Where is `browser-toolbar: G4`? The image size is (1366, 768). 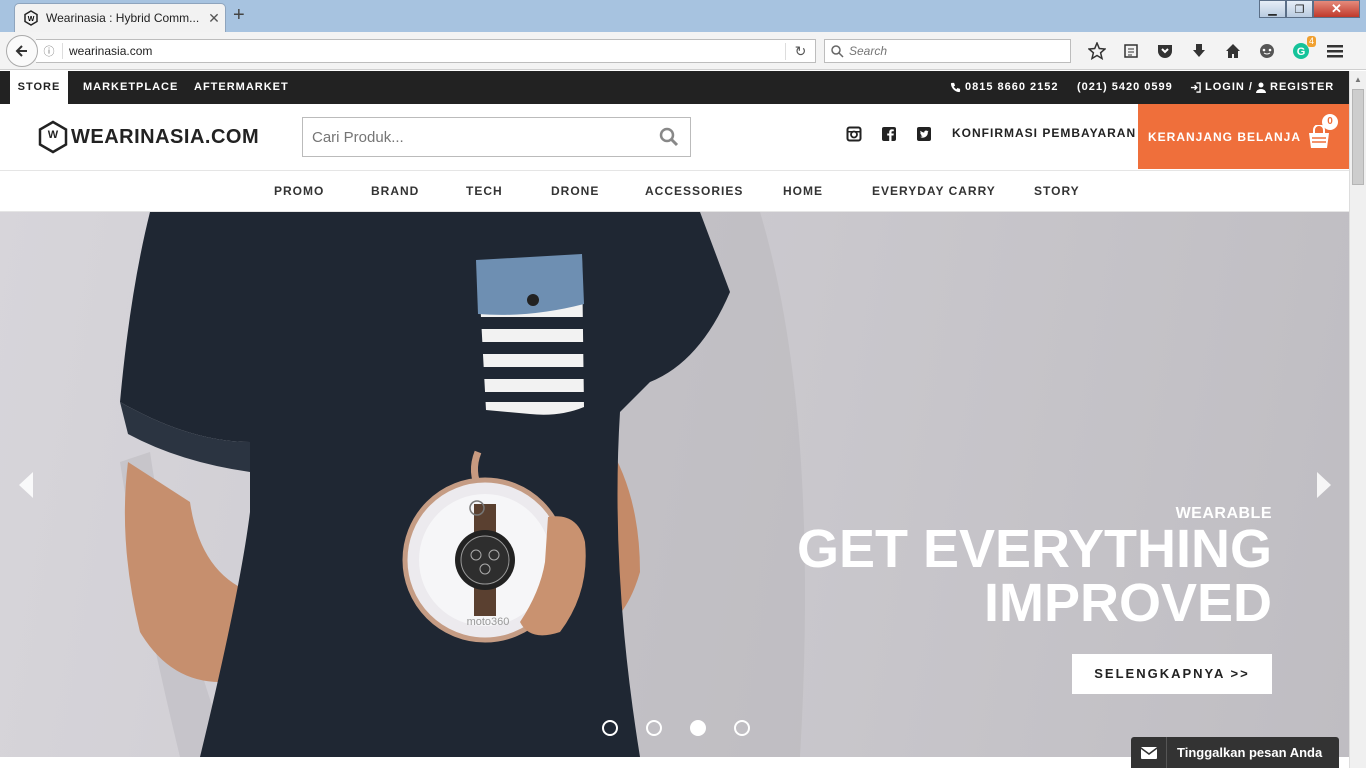
browser-toolbar: G4 is located at coordinates (1216, 49).